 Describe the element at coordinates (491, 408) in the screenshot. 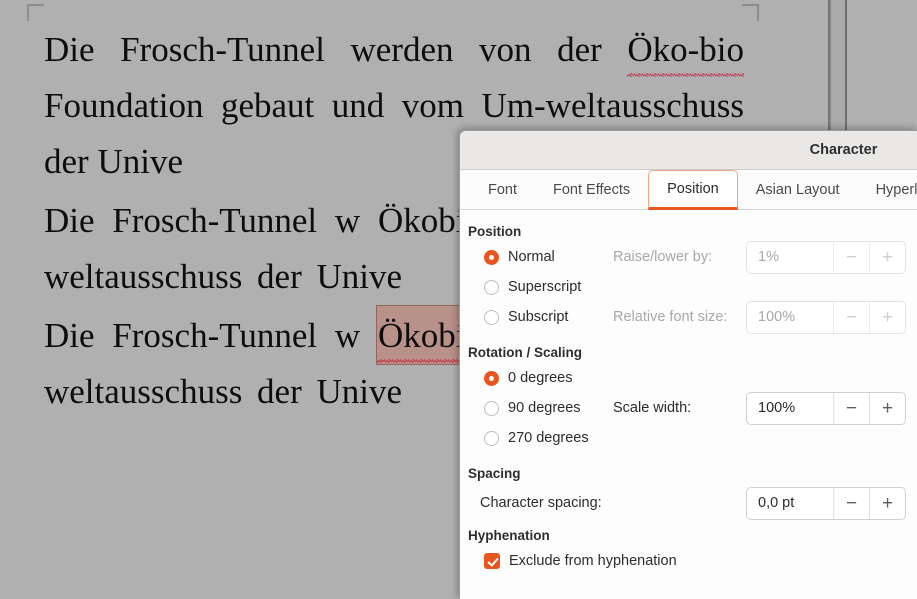

I see `radio-90-degrees-icon` at that location.